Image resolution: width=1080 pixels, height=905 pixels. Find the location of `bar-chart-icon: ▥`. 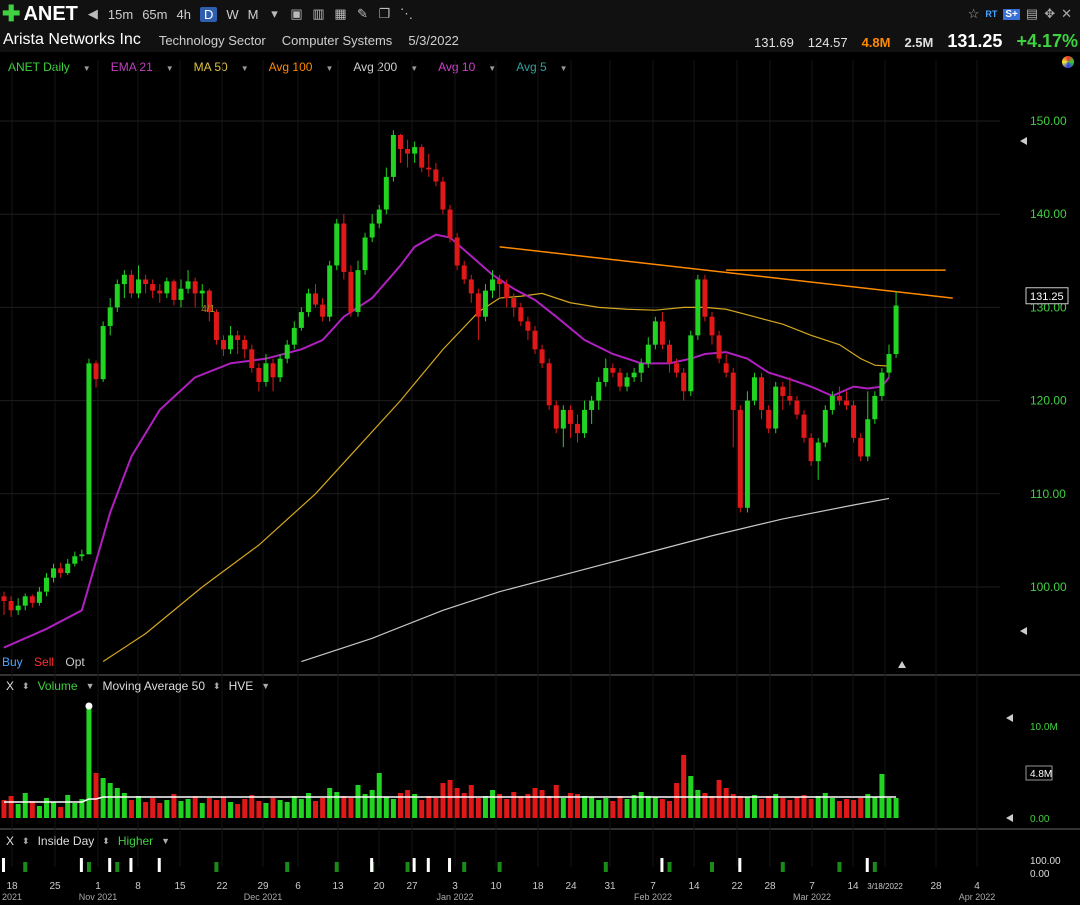

bar-chart-icon: ▥ is located at coordinates (318, 14).